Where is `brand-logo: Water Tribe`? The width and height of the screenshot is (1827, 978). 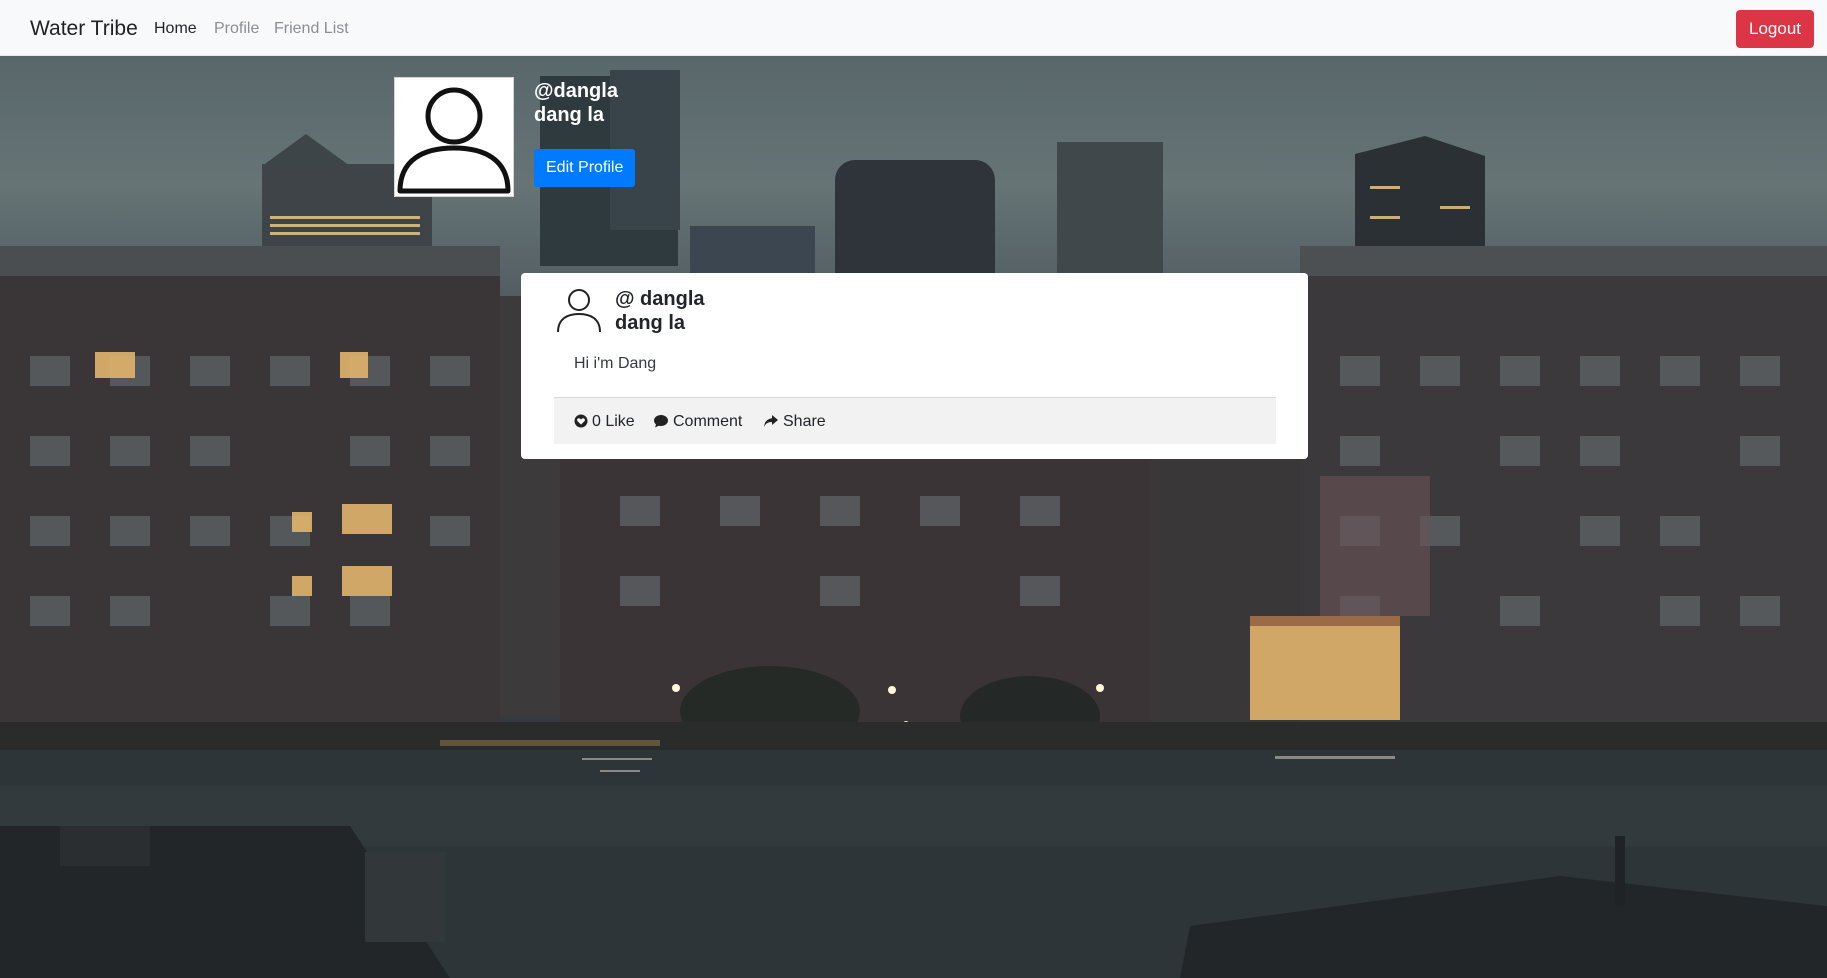
brand-logo: Water Tribe is located at coordinates (84, 29).